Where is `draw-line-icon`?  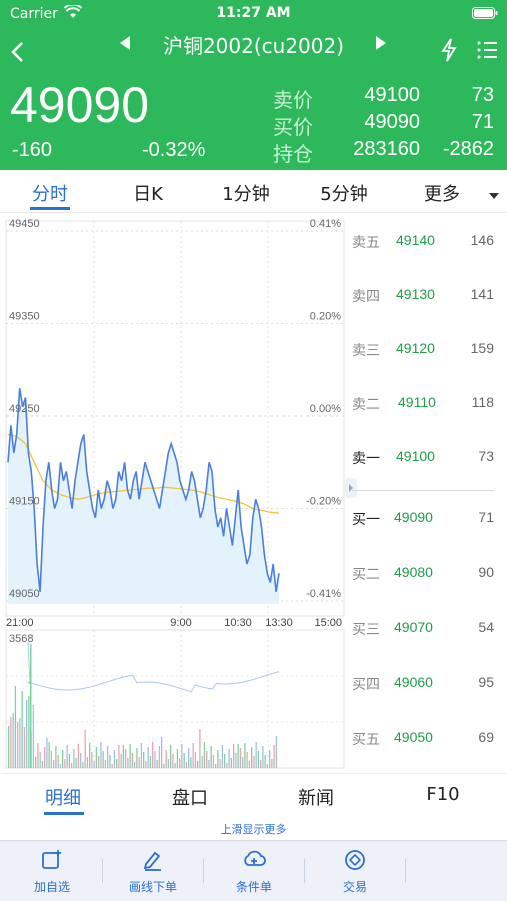 draw-line-icon is located at coordinates (153, 861).